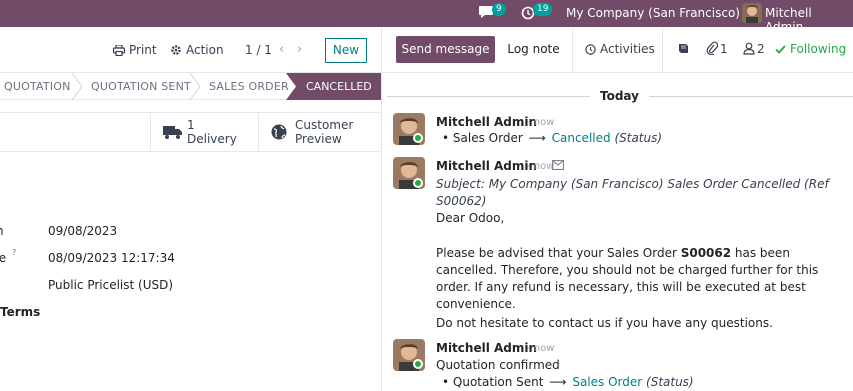  What do you see at coordinates (499, 9) in the screenshot?
I see `chat-count-badge: 9` at bounding box center [499, 9].